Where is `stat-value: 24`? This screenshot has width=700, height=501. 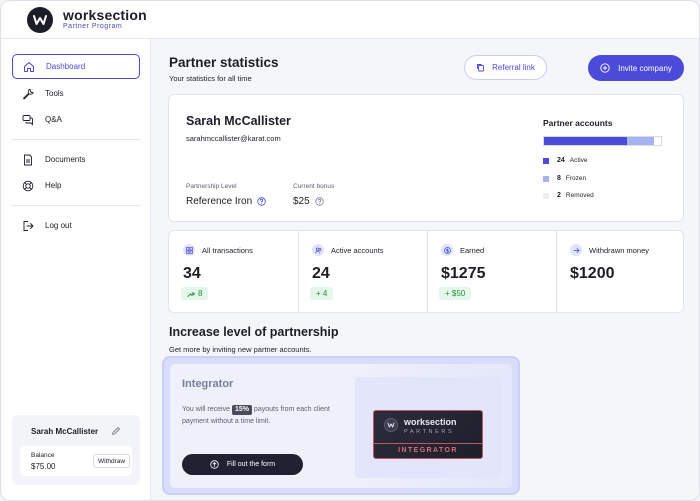
stat-value: 24 is located at coordinates (321, 273).